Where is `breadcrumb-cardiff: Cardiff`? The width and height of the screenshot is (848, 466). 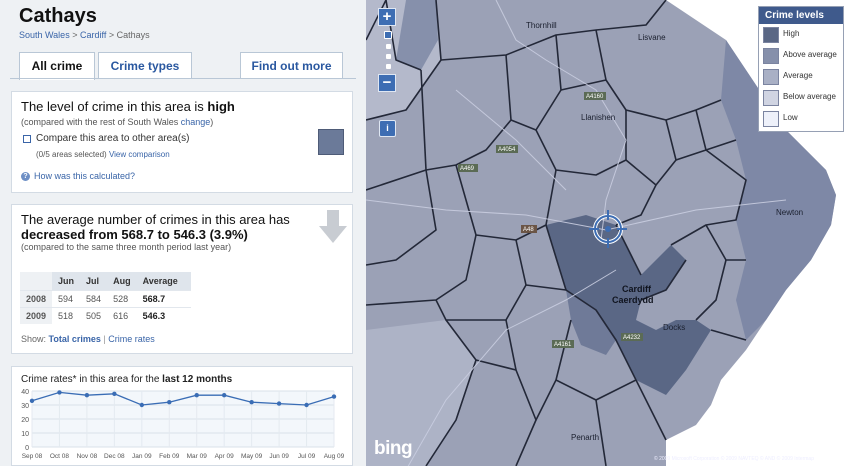 breadcrumb-cardiff: Cardiff is located at coordinates (93, 35).